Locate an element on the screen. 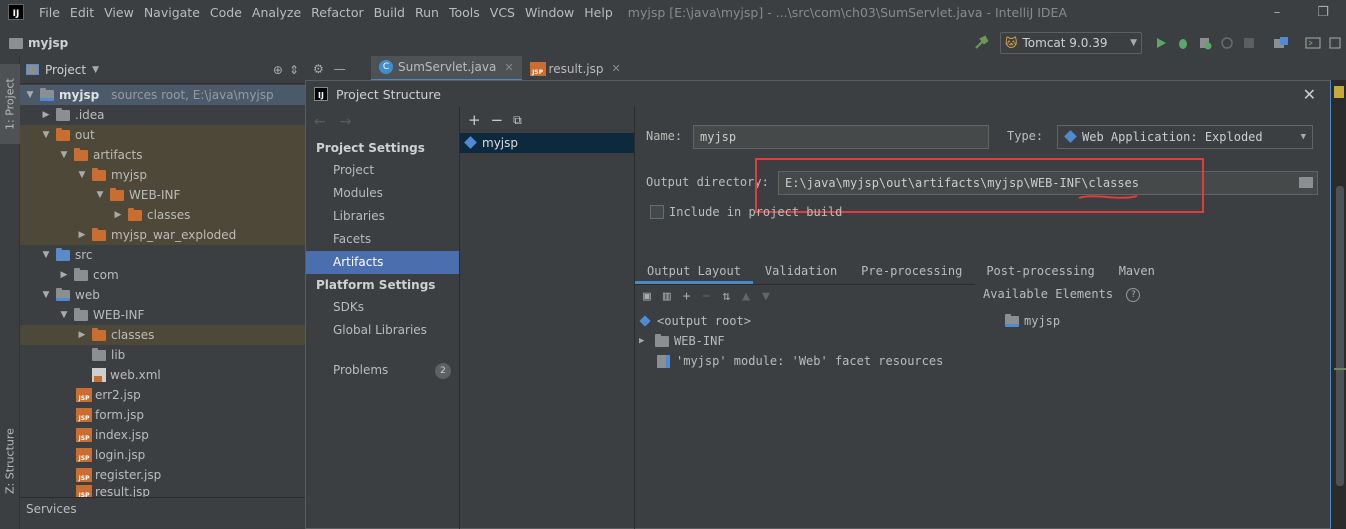 The image size is (1346, 529). menu-run: Run is located at coordinates (427, 12).